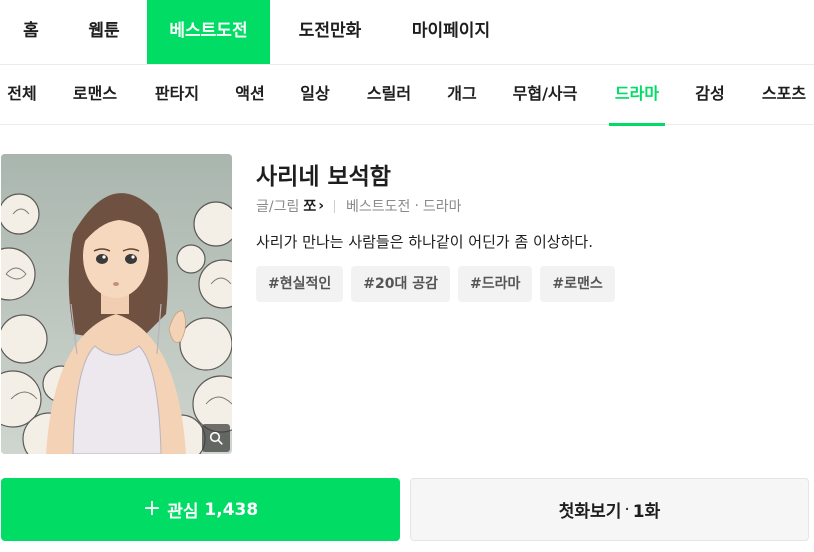  I want to click on zoom-button, so click(216, 438).